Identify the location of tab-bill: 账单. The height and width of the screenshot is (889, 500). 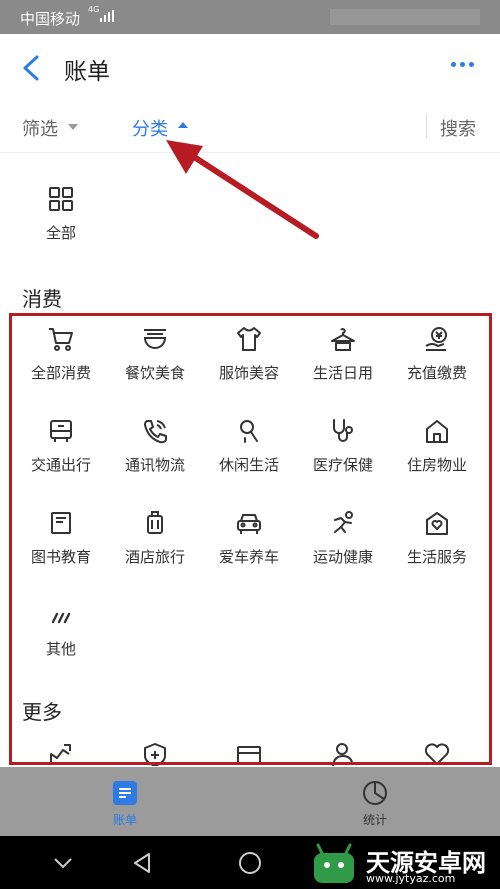
(125, 801).